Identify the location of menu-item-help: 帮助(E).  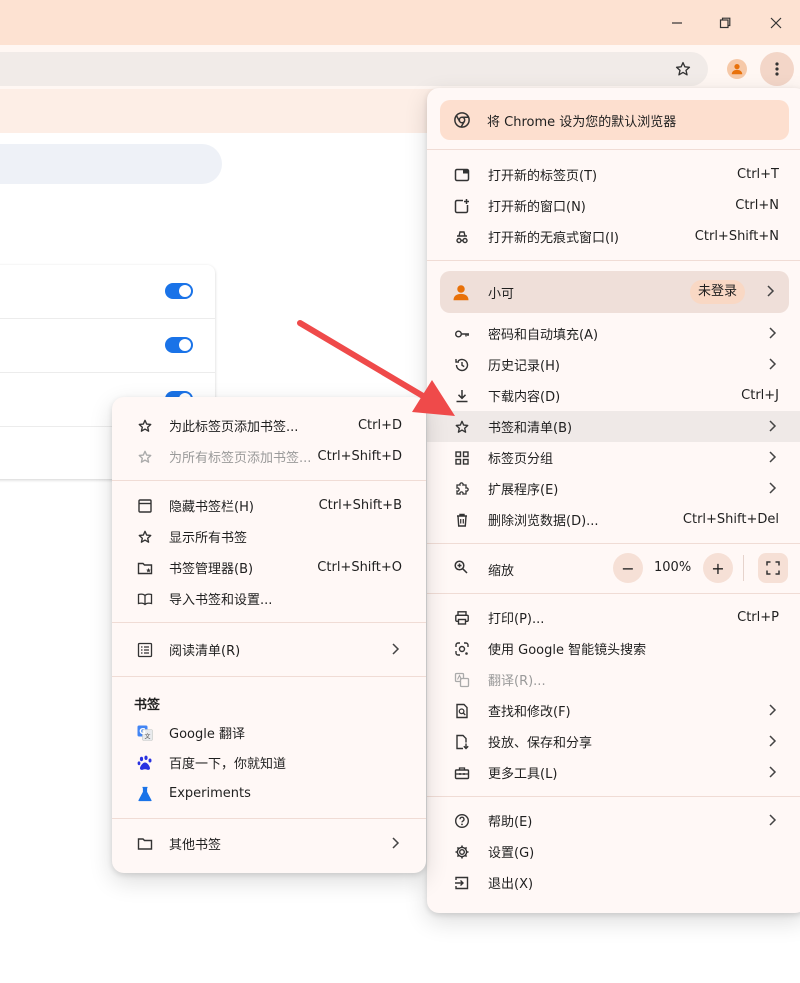
(613, 820).